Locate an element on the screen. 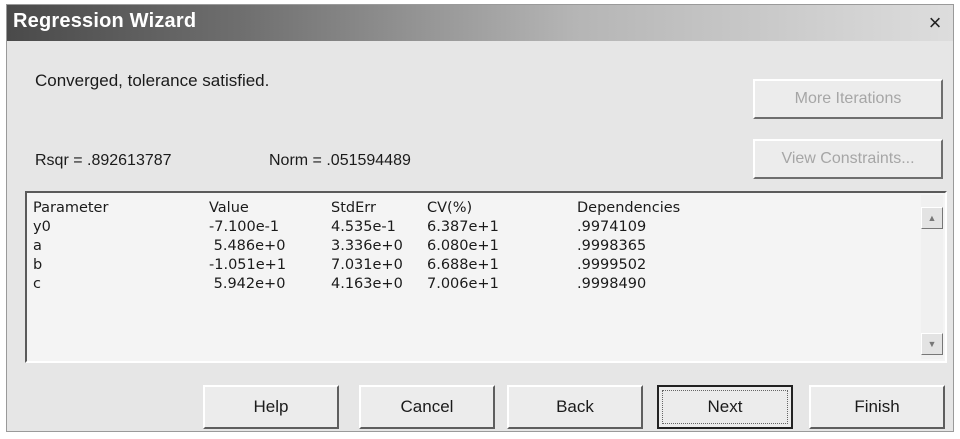 This screenshot has height=439, width=960. status-message: Converged, tolerance satisfied. is located at coordinates (152, 80).